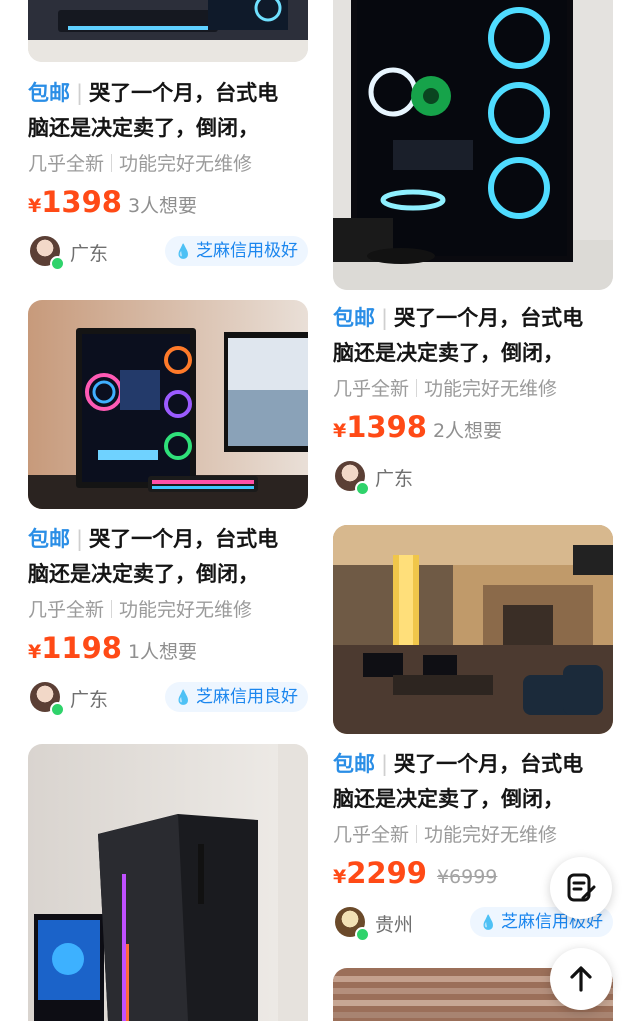 Image resolution: width=640 pixels, height=1021 pixels. What do you see at coordinates (473, 477) in the screenshot?
I see `seller-row: 广东` at bounding box center [473, 477].